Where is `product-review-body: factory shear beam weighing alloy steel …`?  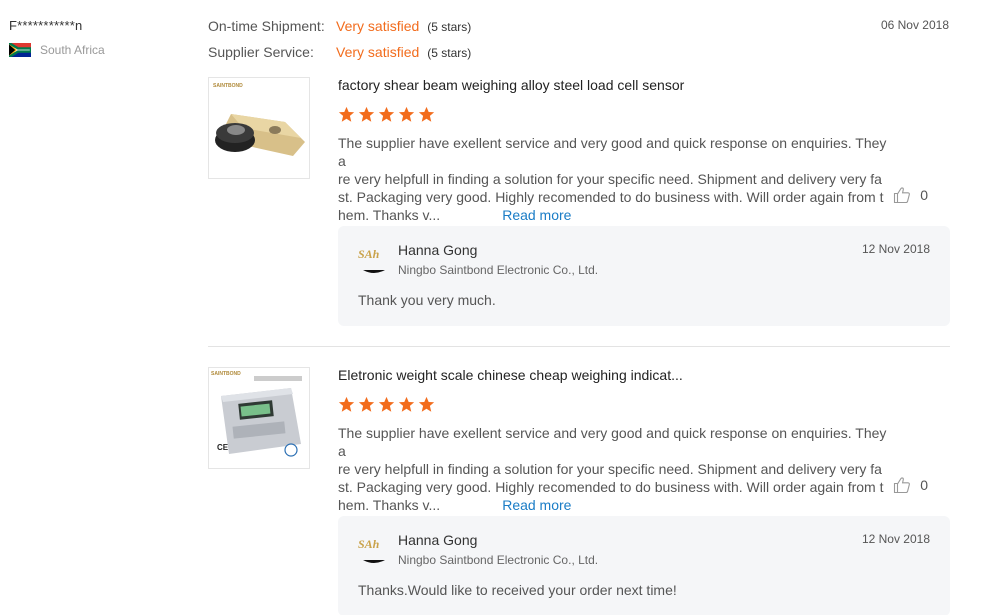 product-review-body: factory shear beam weighing alloy steel … is located at coordinates (618, 150).